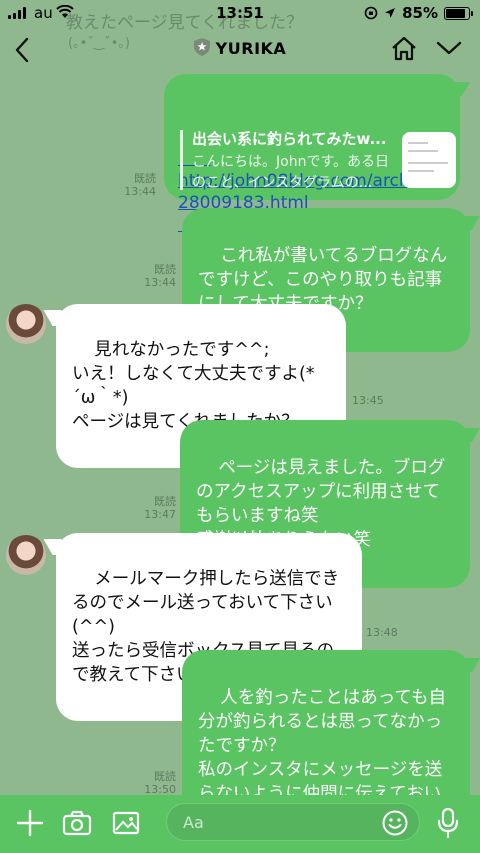  Describe the element at coordinates (420, 13) in the screenshot. I see `battery-percent: 85%` at that location.